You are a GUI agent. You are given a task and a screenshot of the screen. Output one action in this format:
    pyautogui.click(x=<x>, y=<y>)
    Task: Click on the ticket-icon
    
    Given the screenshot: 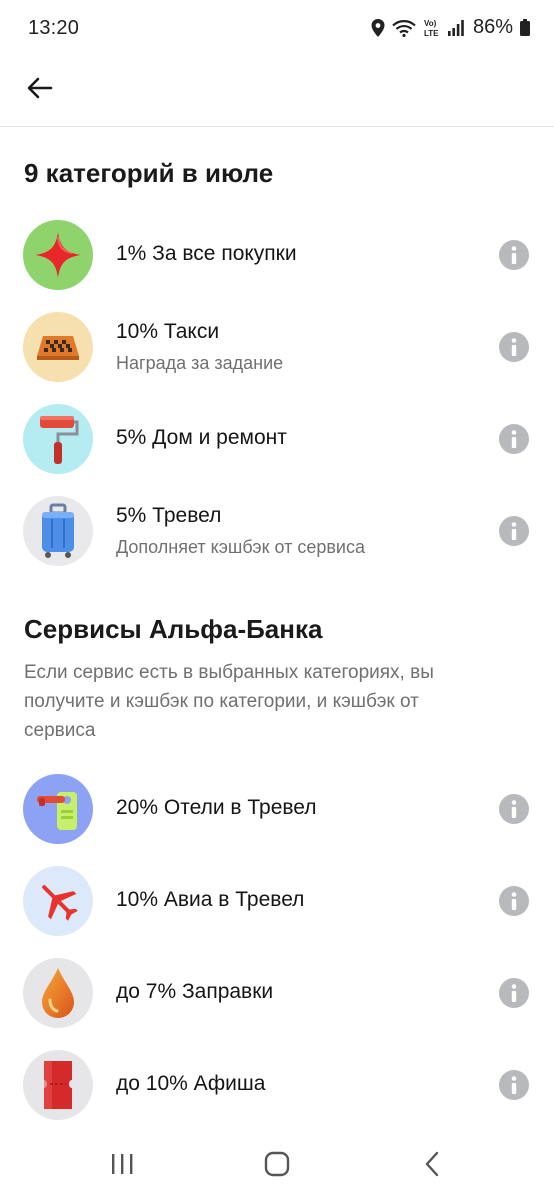 What is the action you would take?
    pyautogui.click(x=58, y=1085)
    